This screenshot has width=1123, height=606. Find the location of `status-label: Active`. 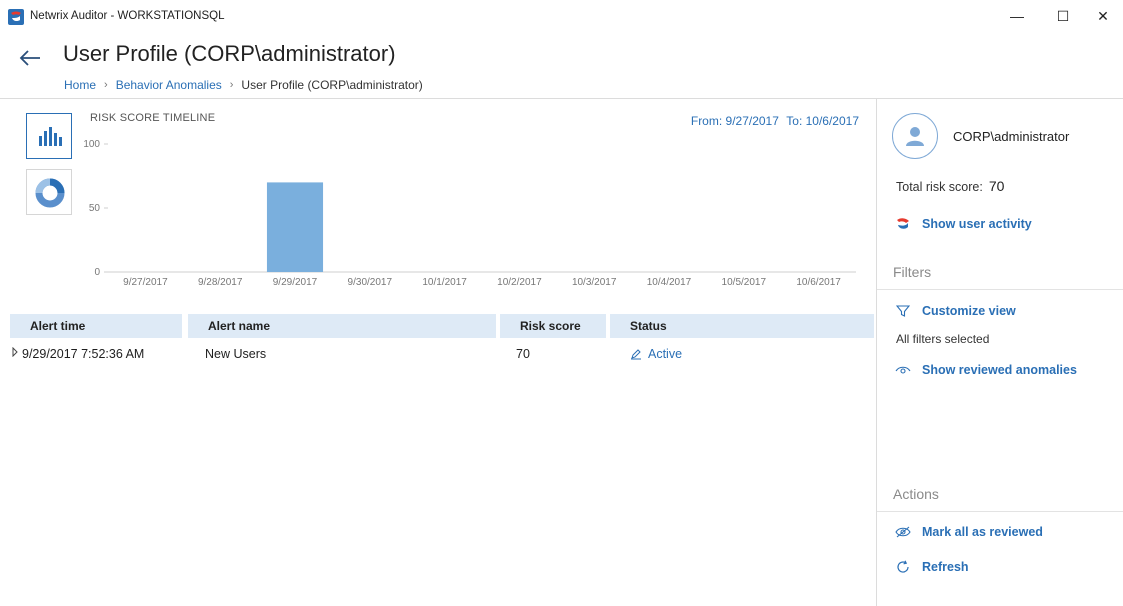

status-label: Active is located at coordinates (665, 354).